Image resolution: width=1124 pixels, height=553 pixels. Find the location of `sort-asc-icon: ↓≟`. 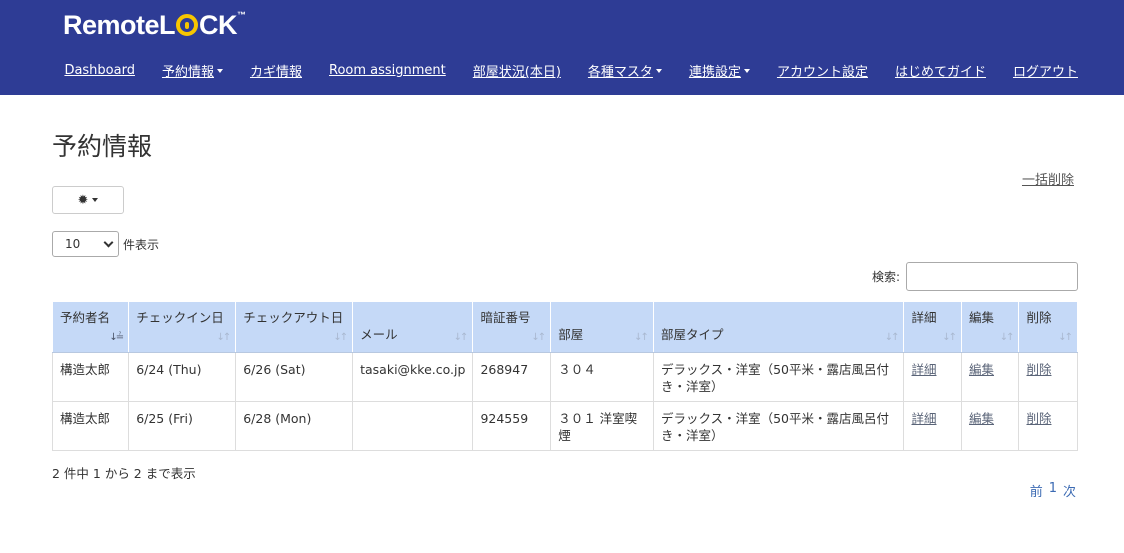

sort-asc-icon: ↓≟ is located at coordinates (116, 337).